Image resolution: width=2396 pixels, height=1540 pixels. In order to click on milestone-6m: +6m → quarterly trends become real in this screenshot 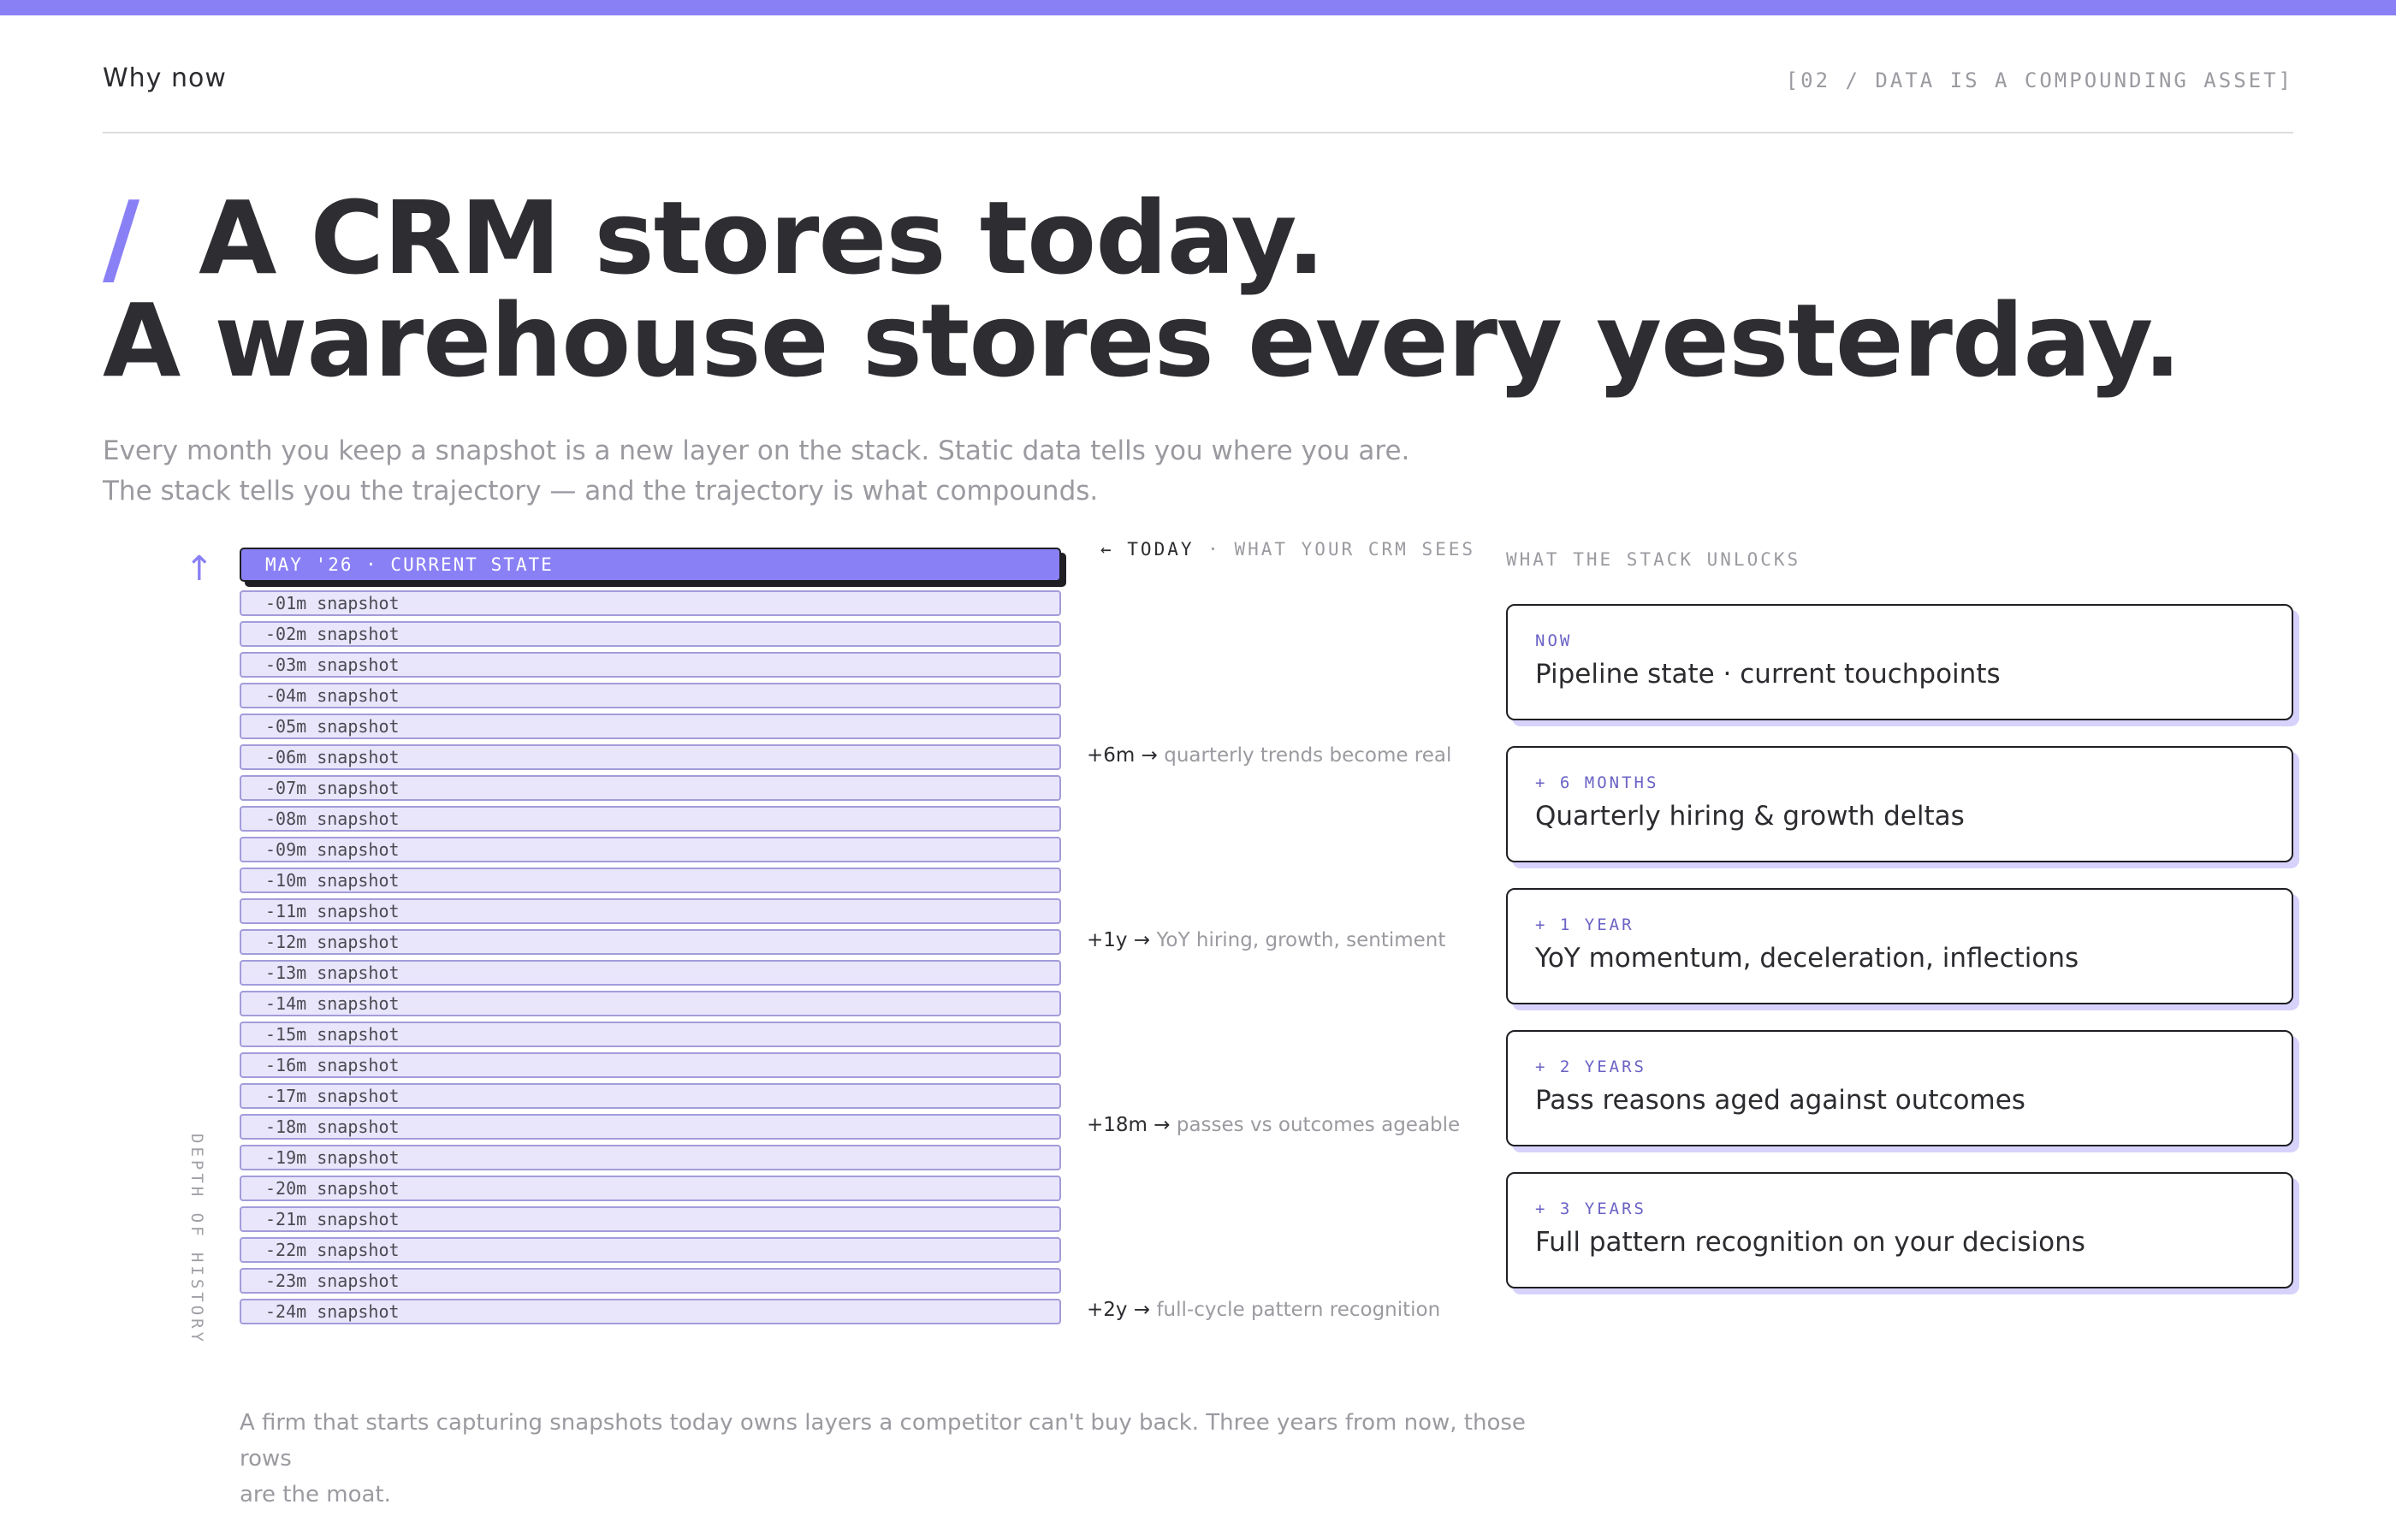, I will do `click(1269, 755)`.